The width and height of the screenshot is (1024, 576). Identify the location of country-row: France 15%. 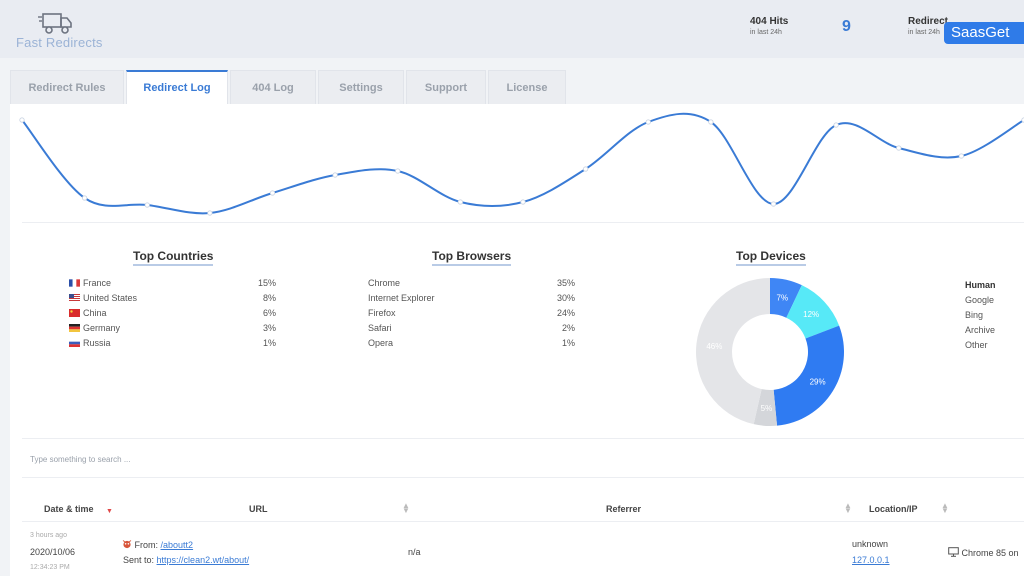
(172, 285).